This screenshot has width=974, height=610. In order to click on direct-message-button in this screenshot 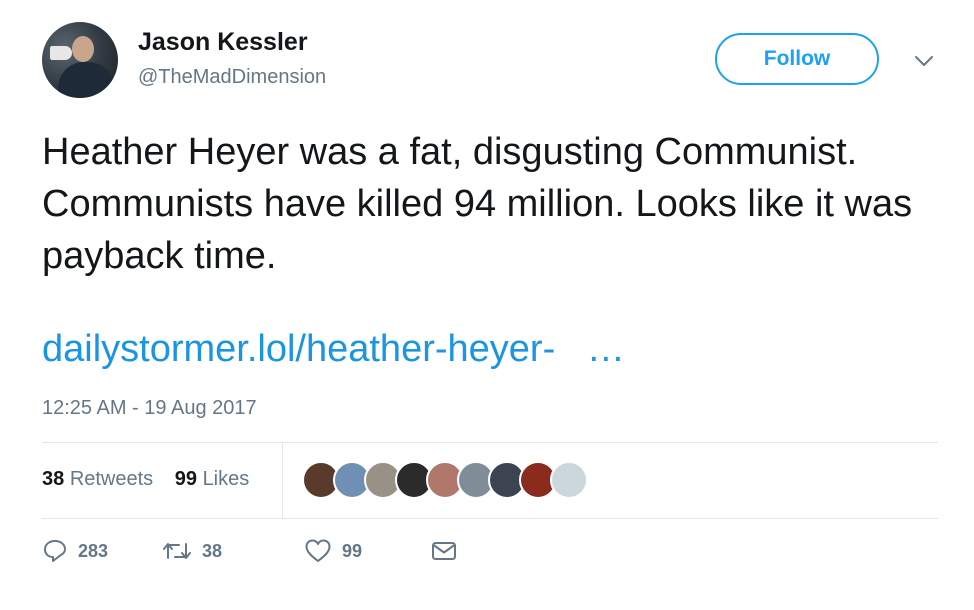, I will do `click(449, 551)`.